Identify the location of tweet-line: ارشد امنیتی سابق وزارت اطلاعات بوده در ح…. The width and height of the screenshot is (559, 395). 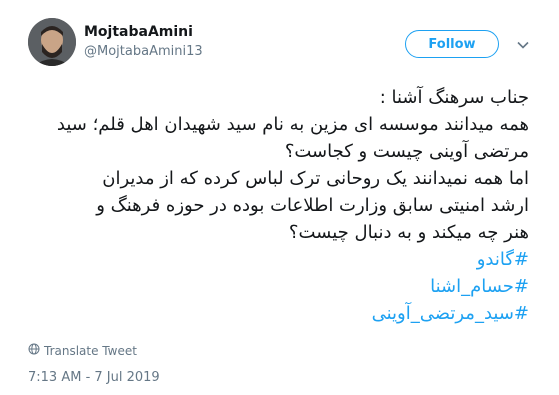
(312, 205).